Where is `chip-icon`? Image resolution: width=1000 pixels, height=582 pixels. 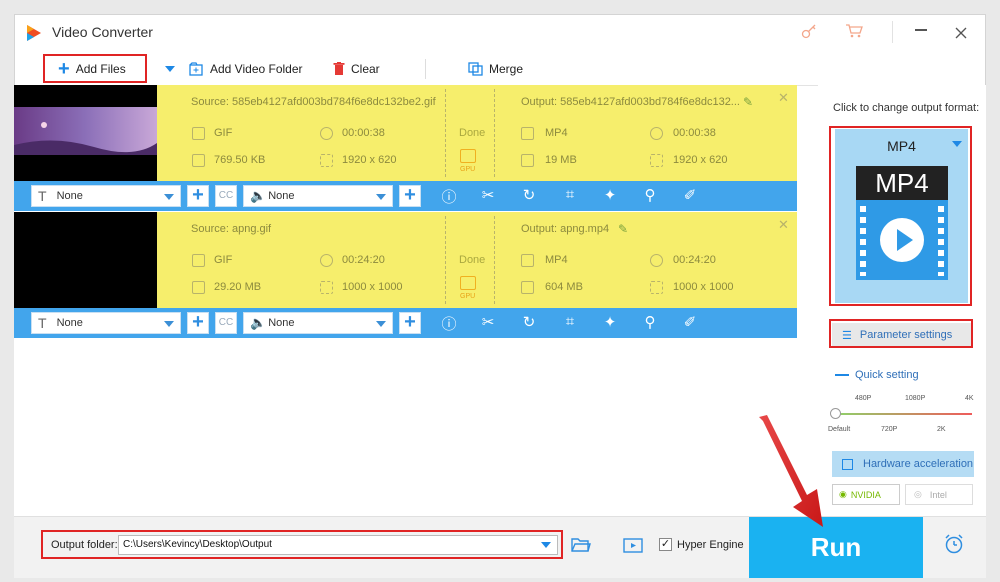
chip-icon is located at coordinates (847, 464).